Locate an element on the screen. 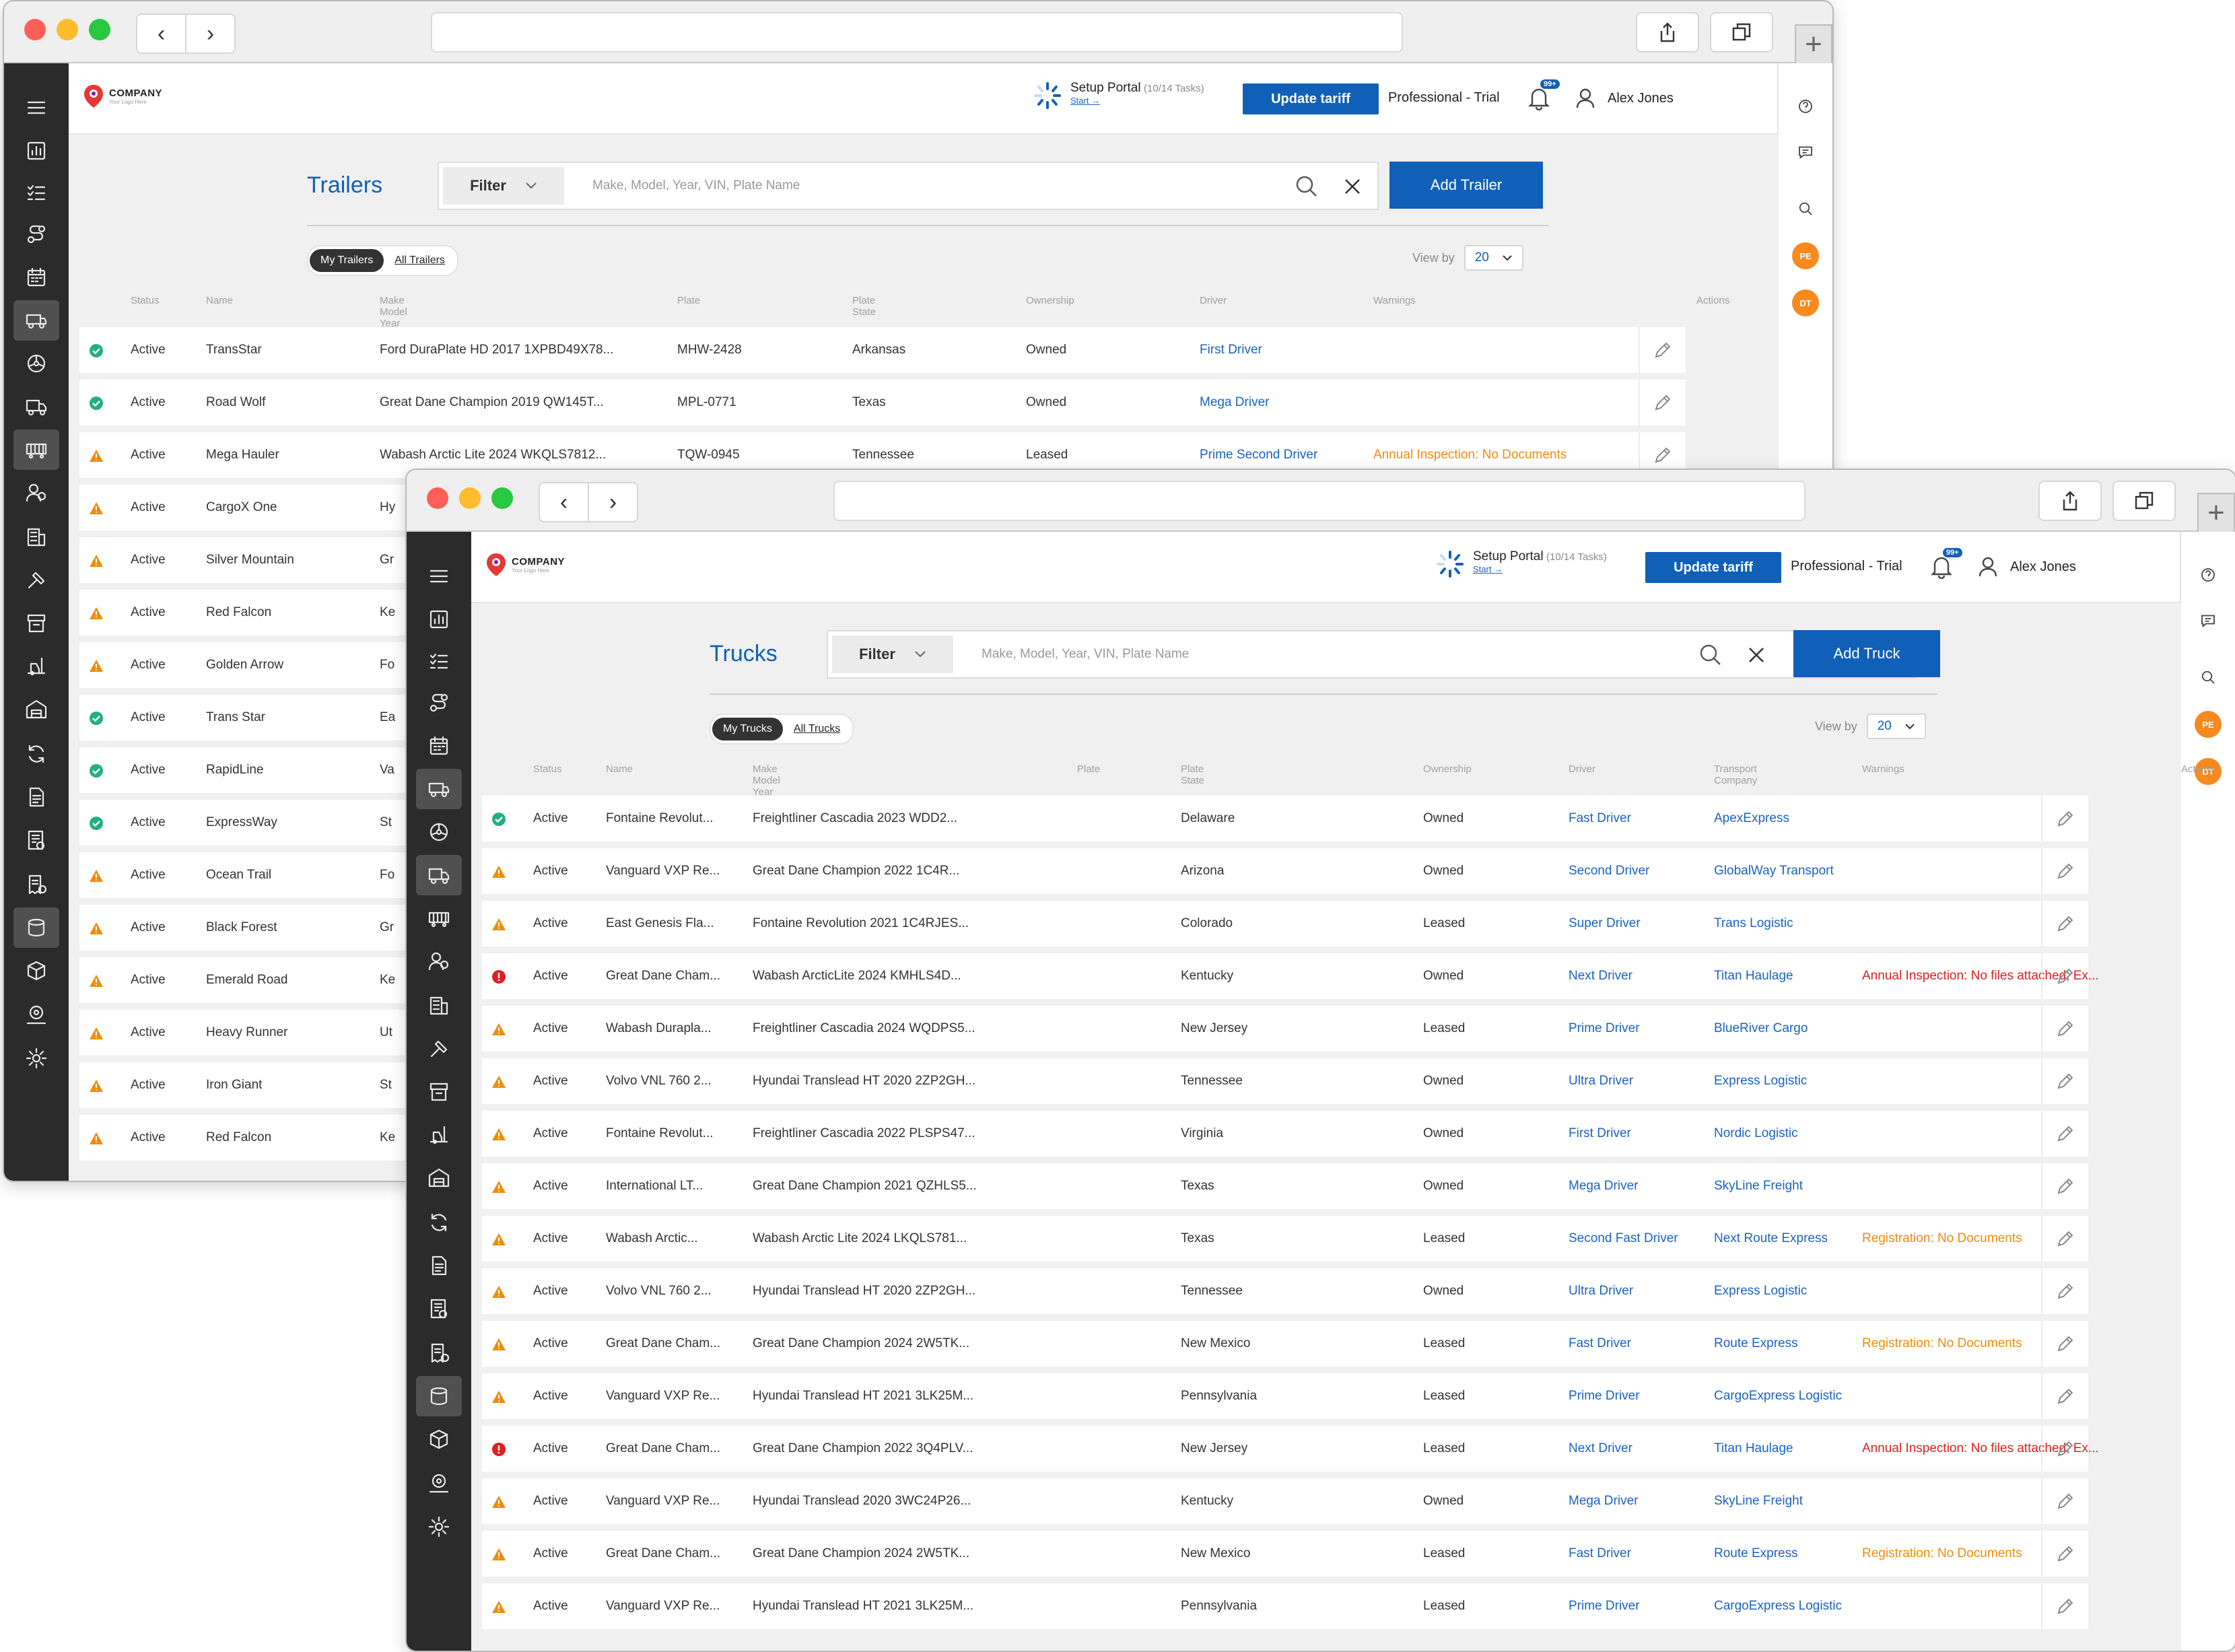 Image resolution: width=2235 pixels, height=1652 pixels. sidebar-item-warehouse is located at coordinates (36, 709).